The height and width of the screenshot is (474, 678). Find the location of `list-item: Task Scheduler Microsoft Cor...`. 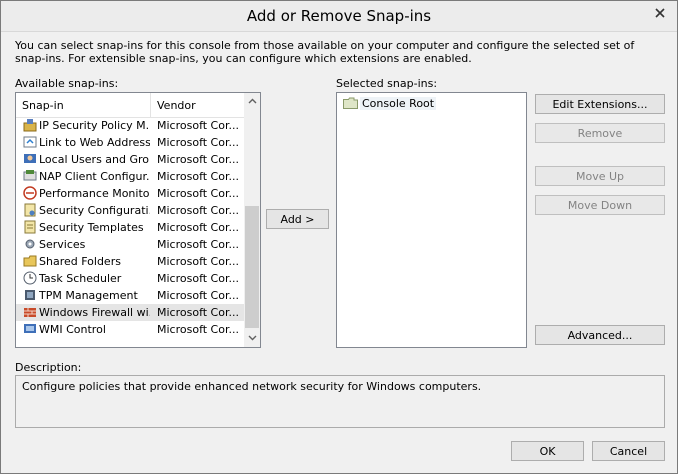

list-item: Task Scheduler Microsoft Cor... is located at coordinates (130, 278).